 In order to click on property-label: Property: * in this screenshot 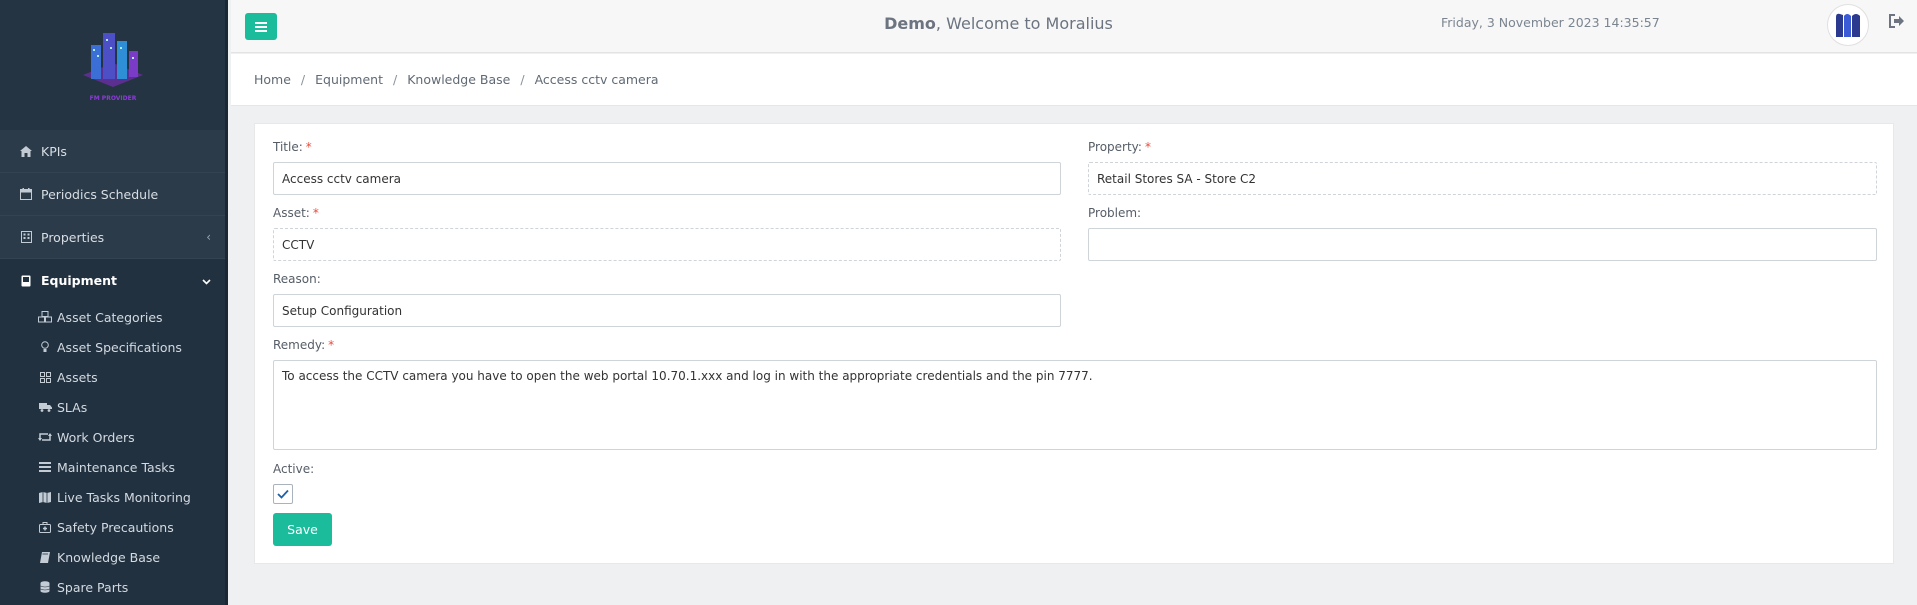, I will do `click(1119, 147)`.